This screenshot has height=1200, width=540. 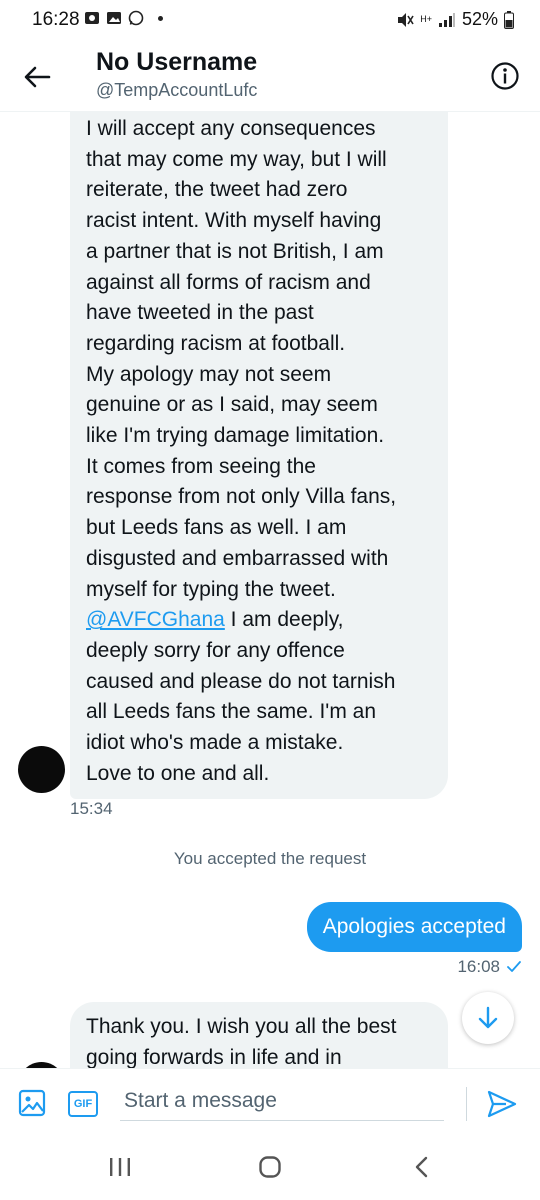 What do you see at coordinates (123, 18) in the screenshot?
I see `notification-icons` at bounding box center [123, 18].